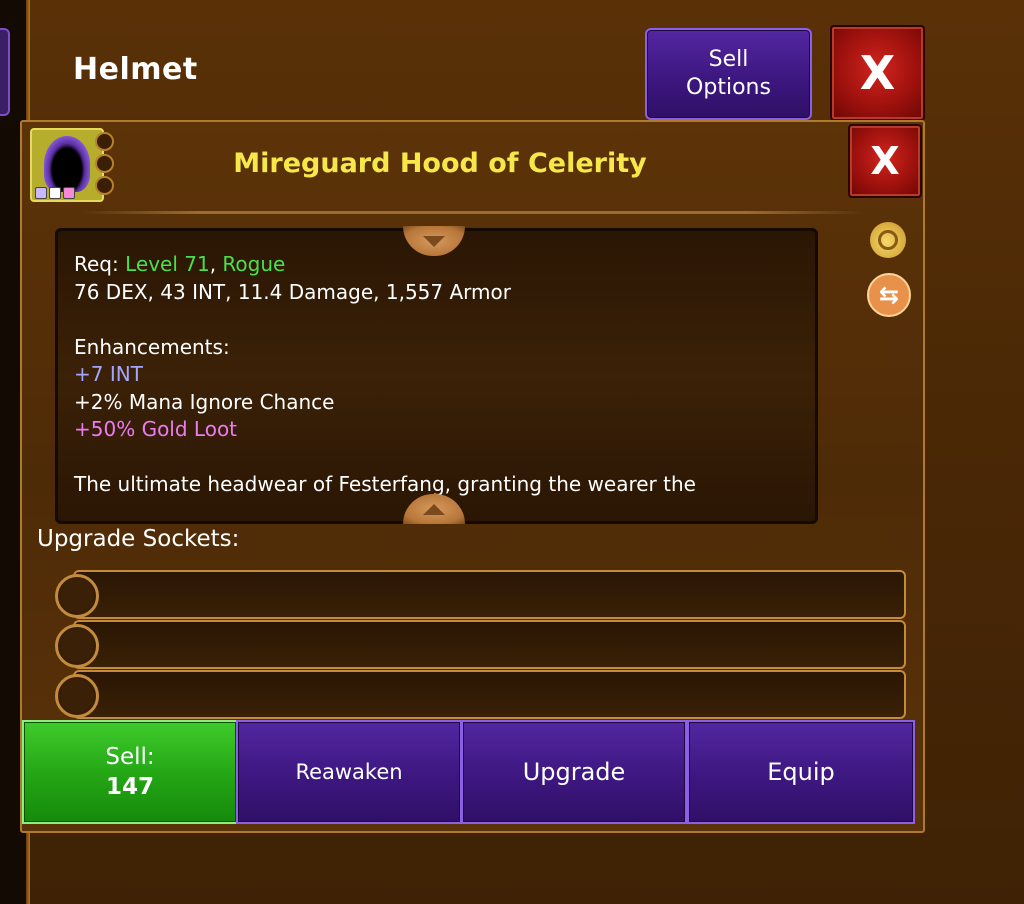 The width and height of the screenshot is (1024, 904). What do you see at coordinates (130, 772) in the screenshot?
I see `sell-button: Sell: 147` at bounding box center [130, 772].